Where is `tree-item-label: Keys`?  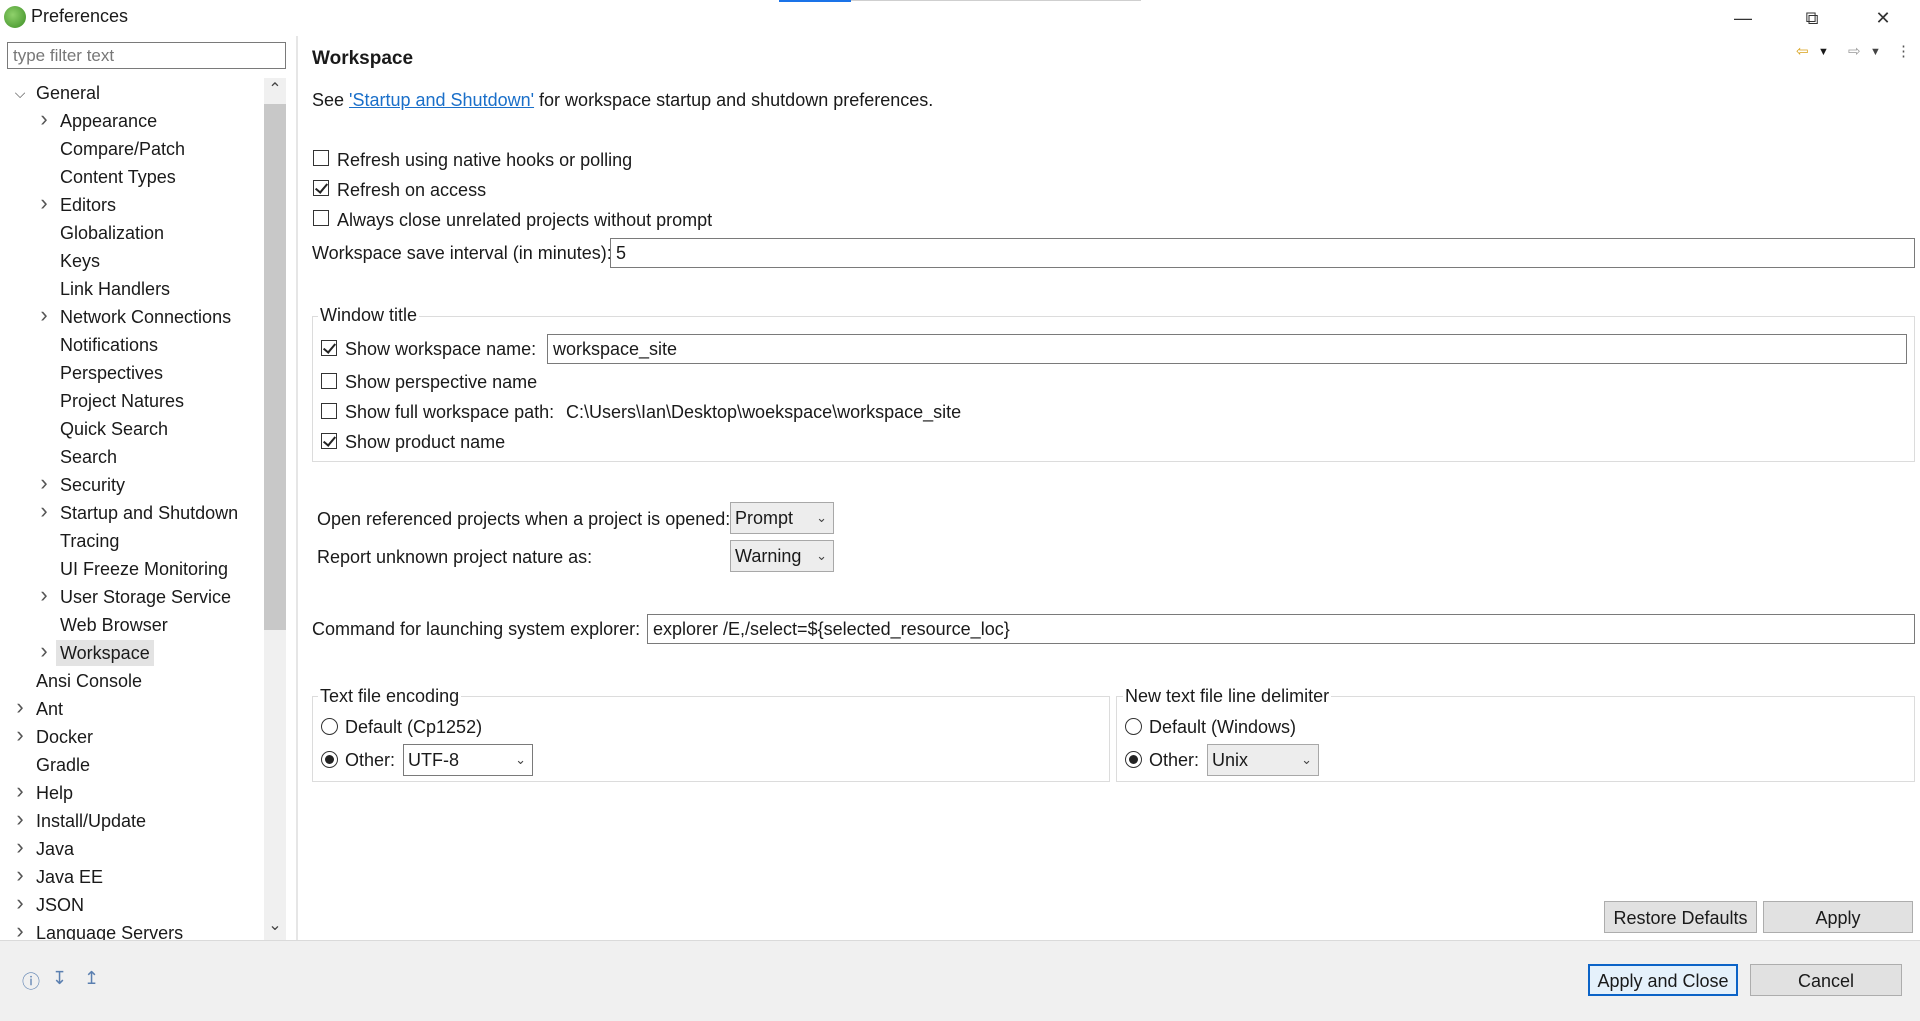 tree-item-label: Keys is located at coordinates (80, 261).